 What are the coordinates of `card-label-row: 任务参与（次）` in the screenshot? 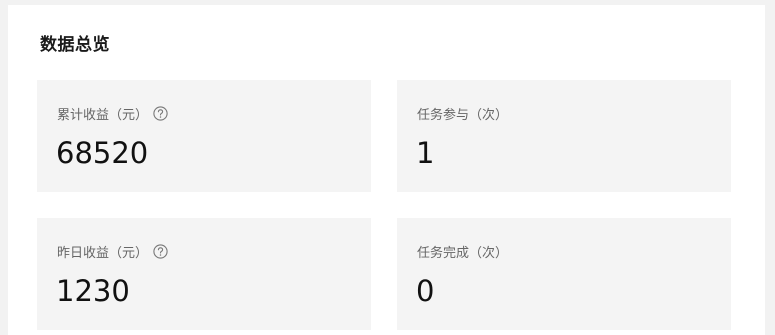 It's located at (463, 113).